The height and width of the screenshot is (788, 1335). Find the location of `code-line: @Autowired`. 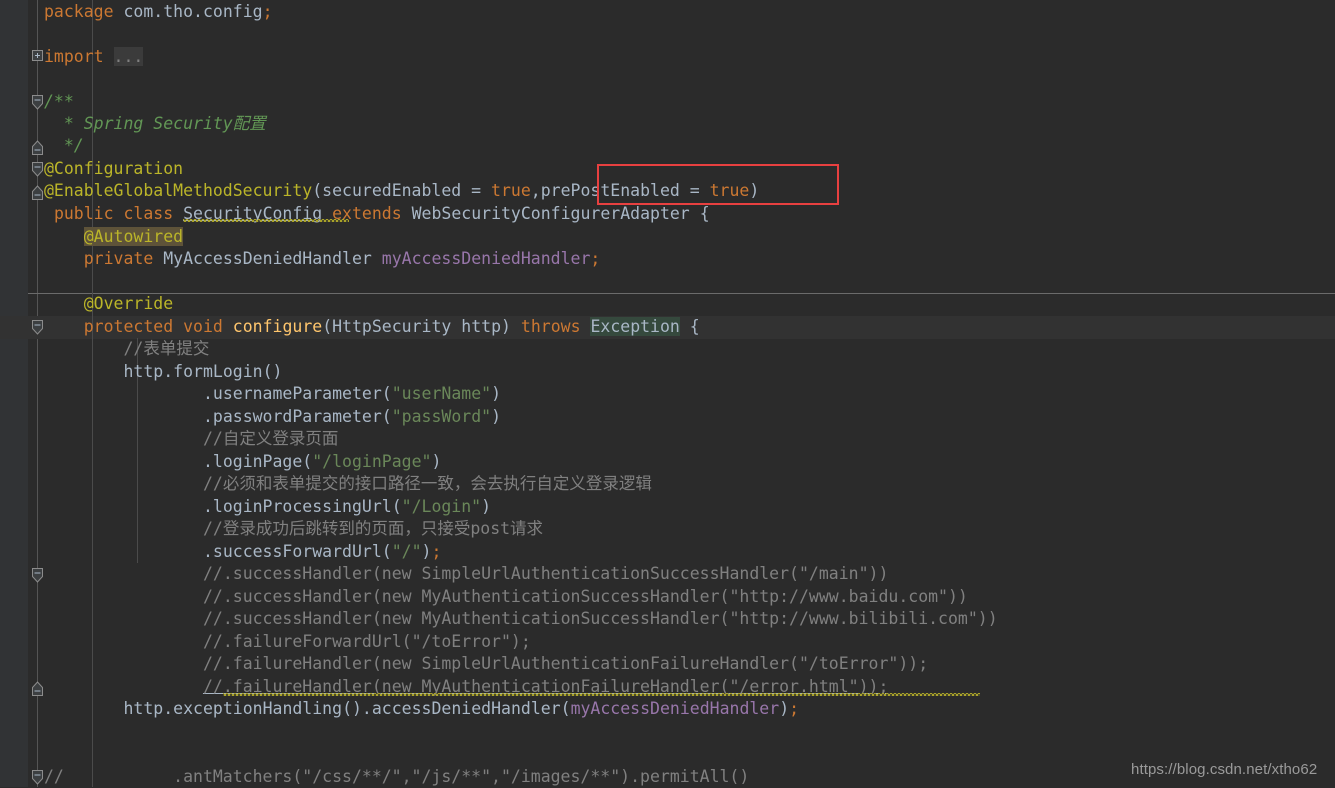

code-line: @Autowired is located at coordinates (667, 237).